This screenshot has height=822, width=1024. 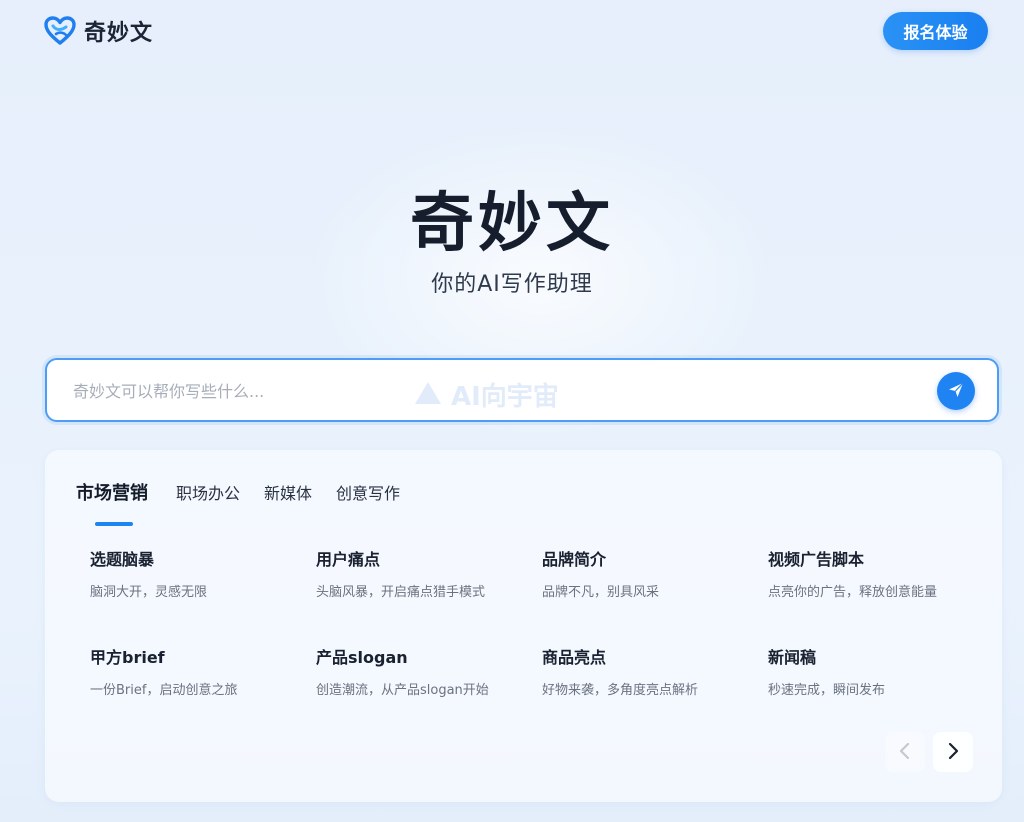 What do you see at coordinates (195, 575) in the screenshot?
I see `template-item-topic-brainstorm: 选题脑暴 脑洞大开，灵感无限` at bounding box center [195, 575].